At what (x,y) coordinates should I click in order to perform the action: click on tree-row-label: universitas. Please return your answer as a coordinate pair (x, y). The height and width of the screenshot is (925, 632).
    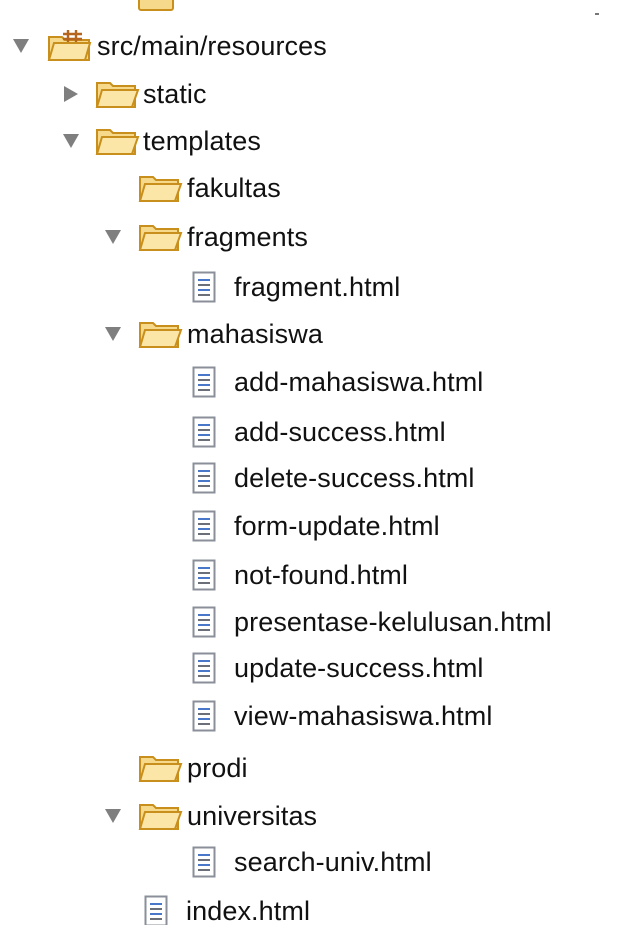
    Looking at the image, I should click on (252, 816).